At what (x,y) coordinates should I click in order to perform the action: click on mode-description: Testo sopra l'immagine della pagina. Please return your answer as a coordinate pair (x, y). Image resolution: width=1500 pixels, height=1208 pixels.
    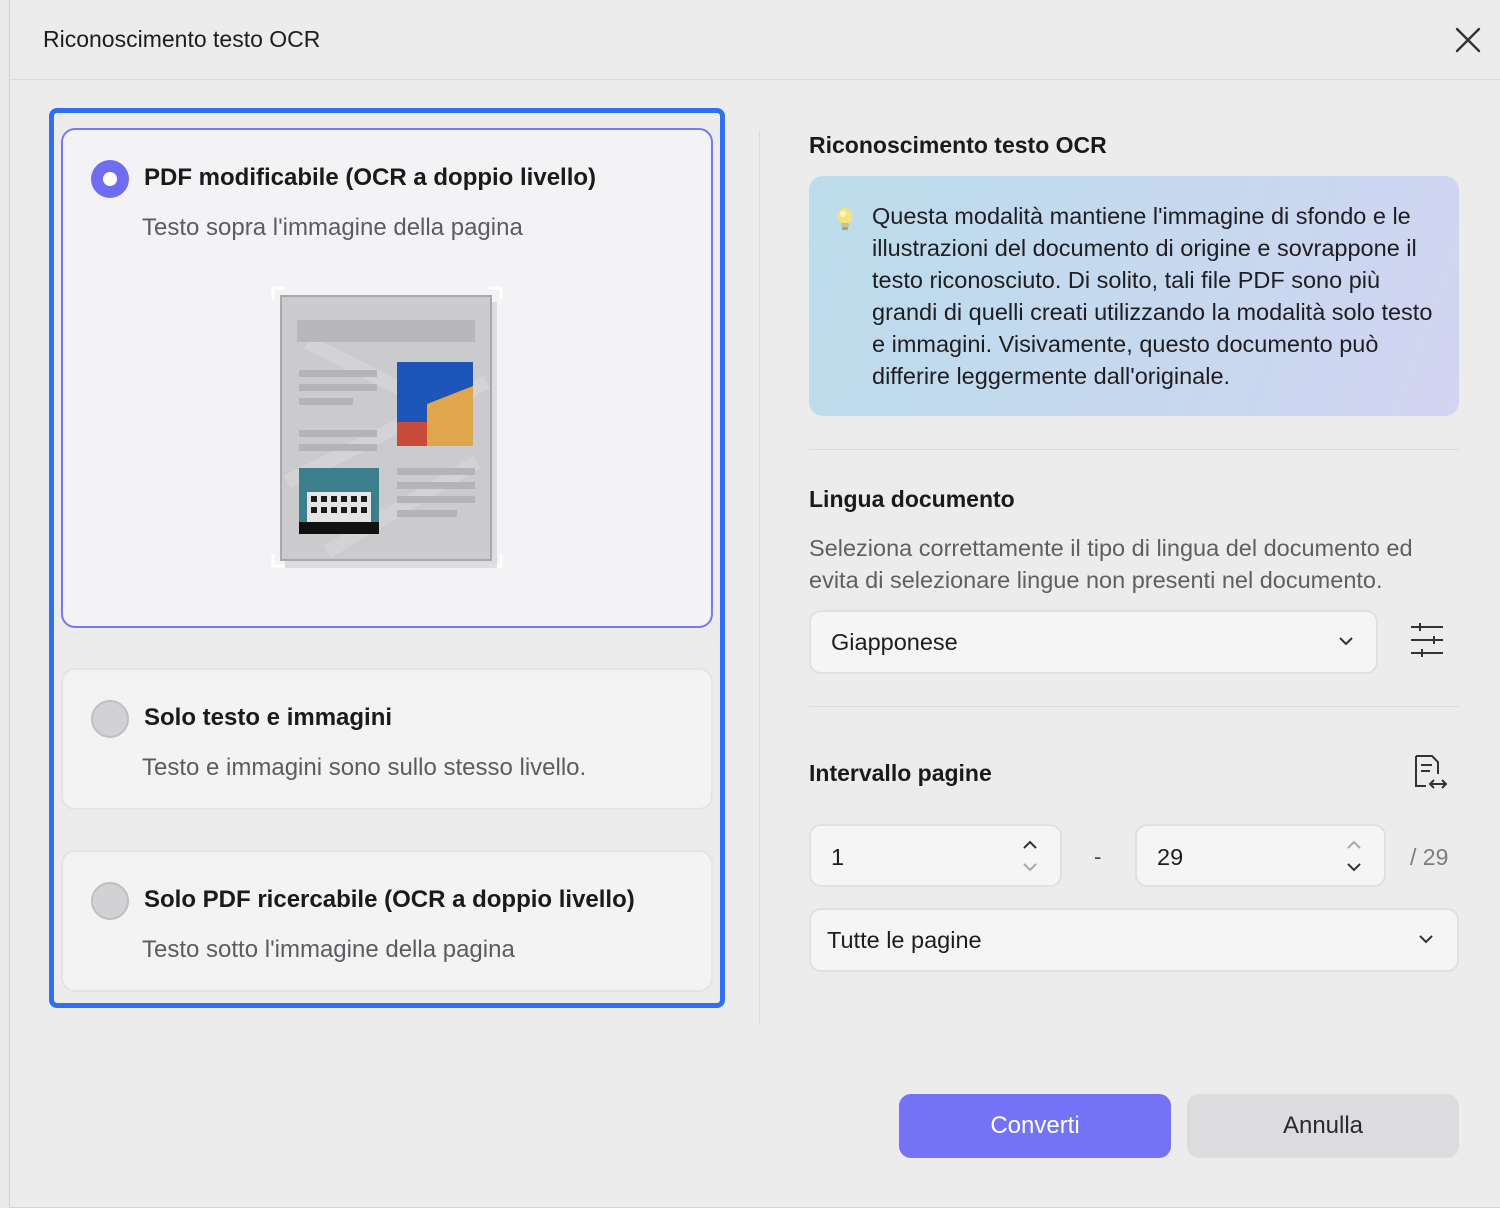
    Looking at the image, I should click on (332, 227).